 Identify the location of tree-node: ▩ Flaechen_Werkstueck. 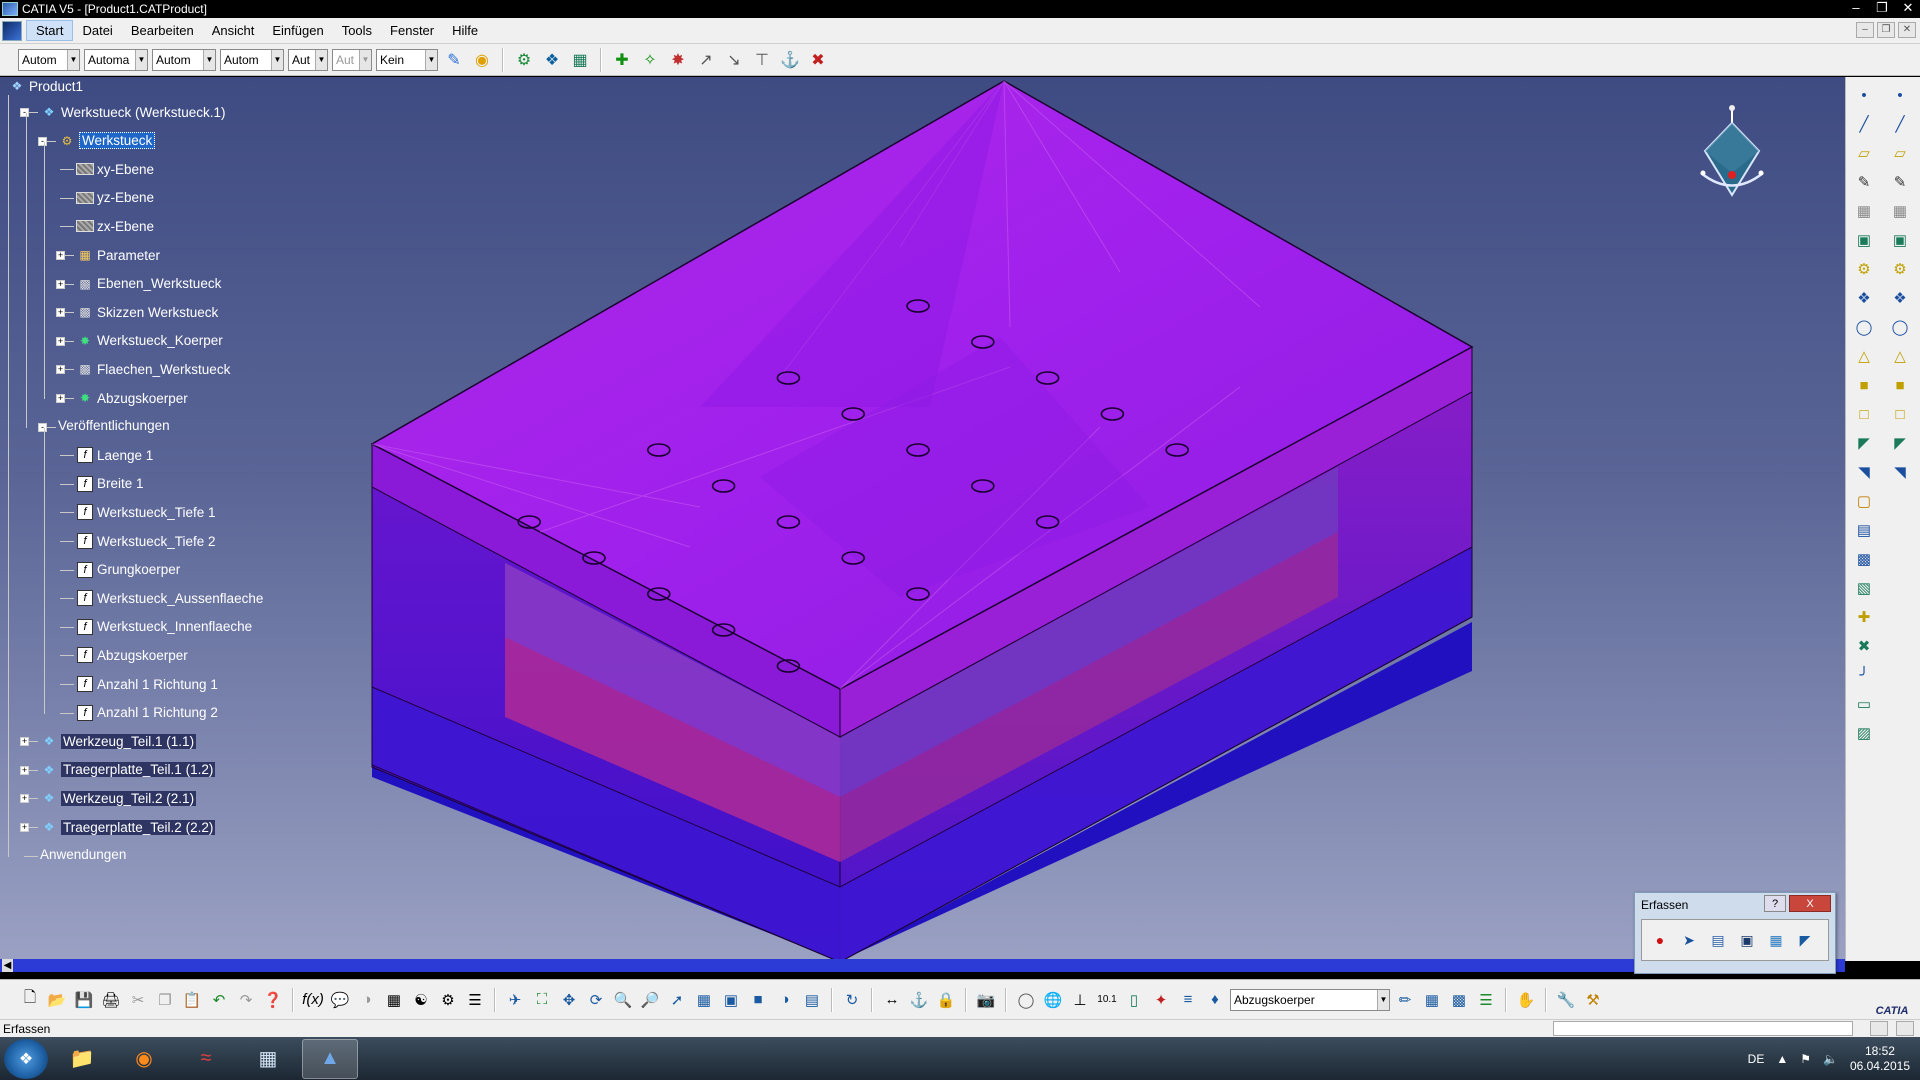
(153, 369).